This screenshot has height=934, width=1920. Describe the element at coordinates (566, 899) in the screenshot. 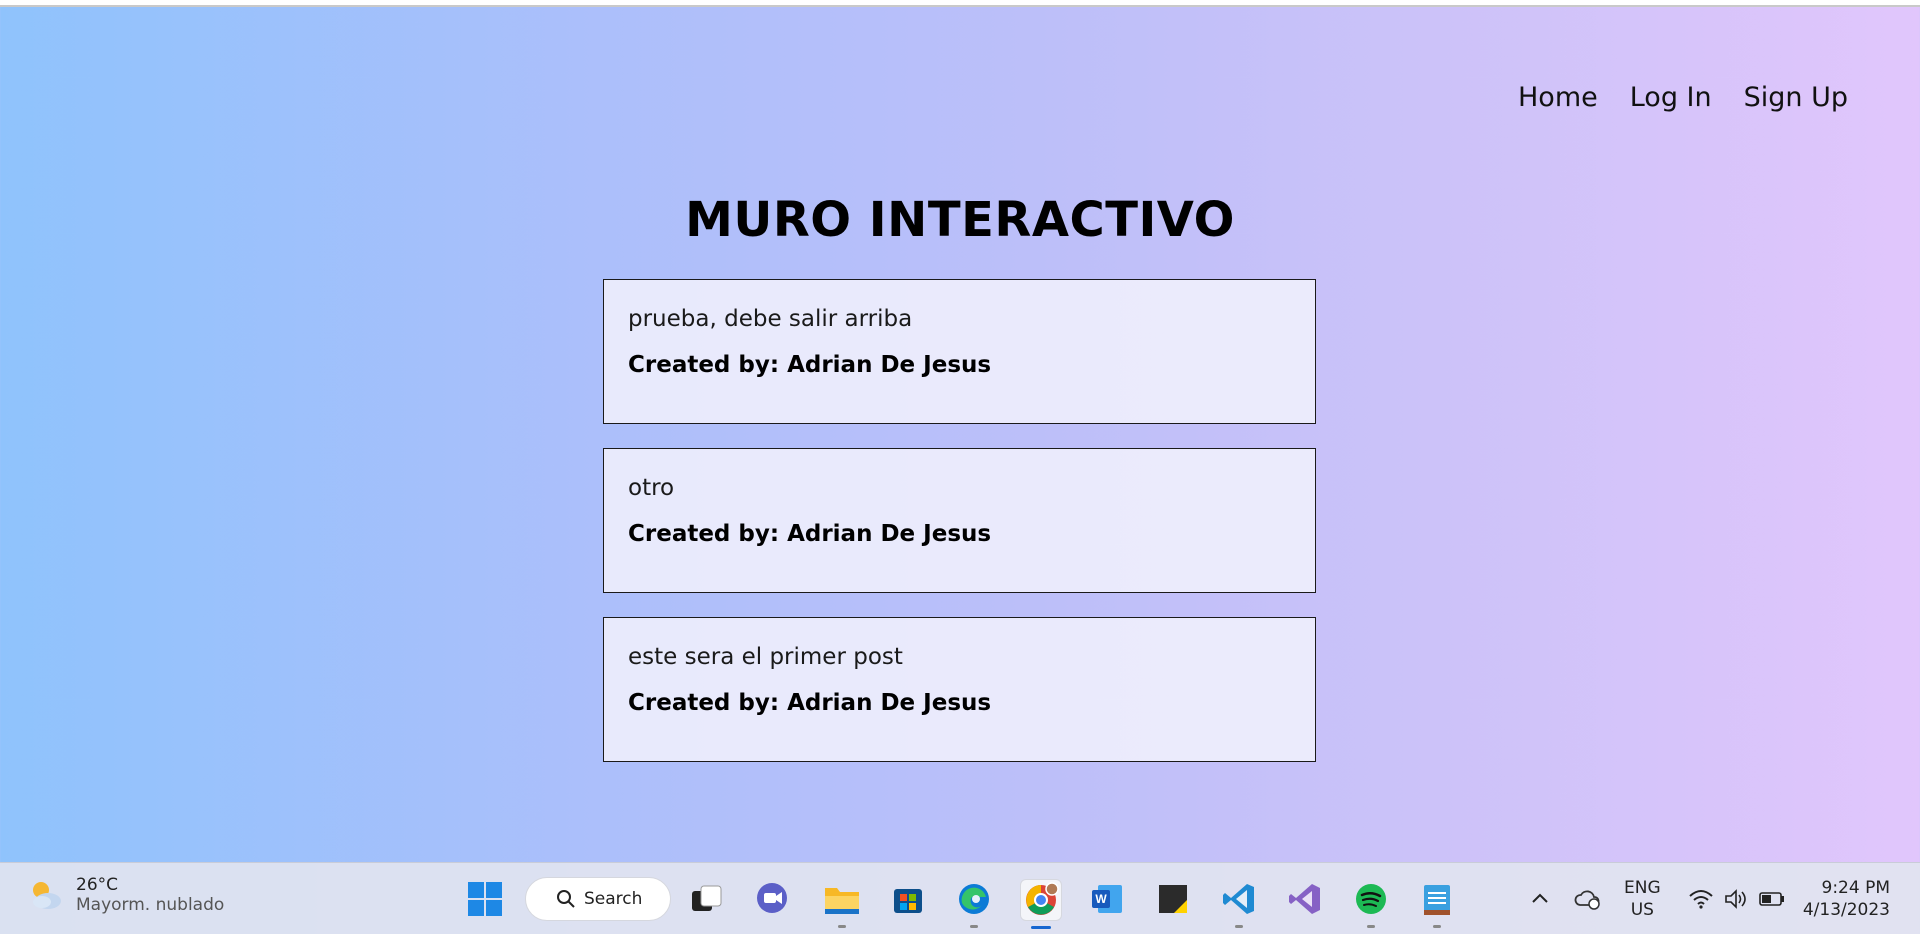

I see `search-icon` at that location.